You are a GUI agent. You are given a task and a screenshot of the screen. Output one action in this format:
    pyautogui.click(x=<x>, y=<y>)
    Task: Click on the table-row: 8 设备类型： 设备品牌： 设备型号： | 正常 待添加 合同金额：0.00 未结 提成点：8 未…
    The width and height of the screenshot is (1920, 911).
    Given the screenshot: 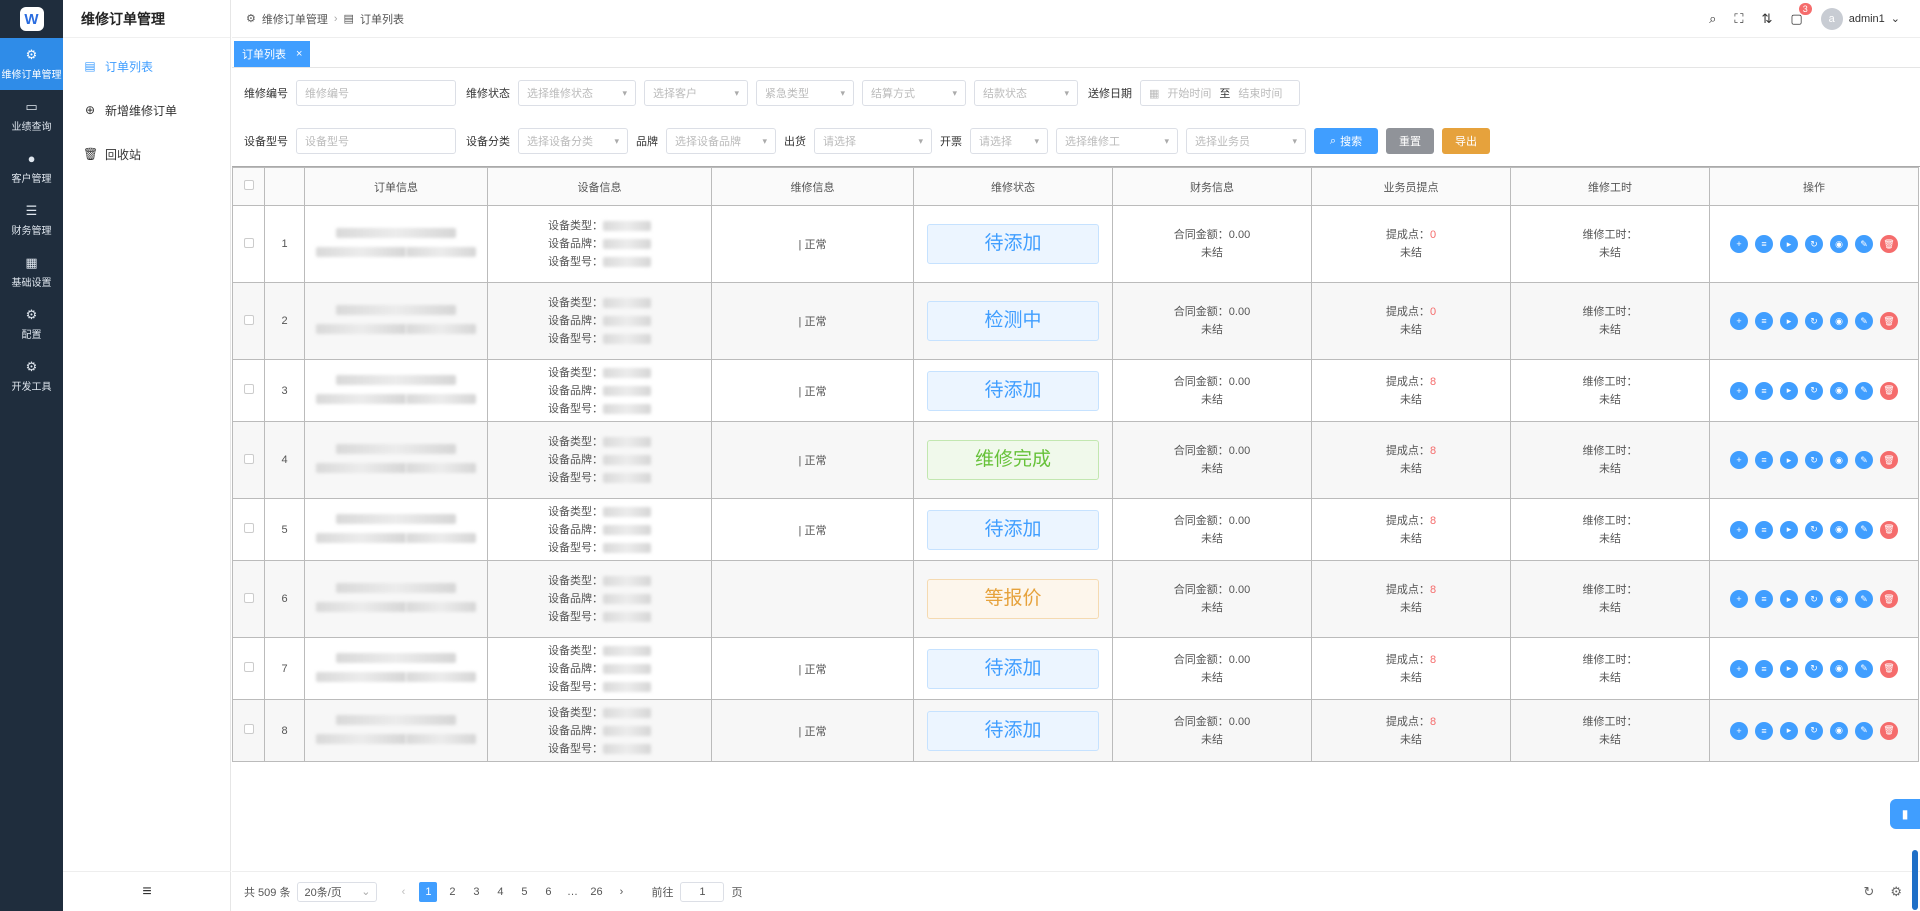 What is the action you would take?
    pyautogui.click(x=1075, y=730)
    